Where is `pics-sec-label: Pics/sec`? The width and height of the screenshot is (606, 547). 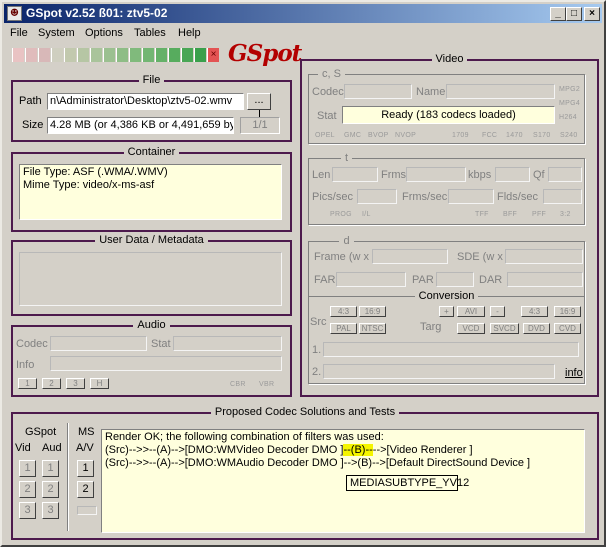 pics-sec-label: Pics/sec is located at coordinates (332, 197).